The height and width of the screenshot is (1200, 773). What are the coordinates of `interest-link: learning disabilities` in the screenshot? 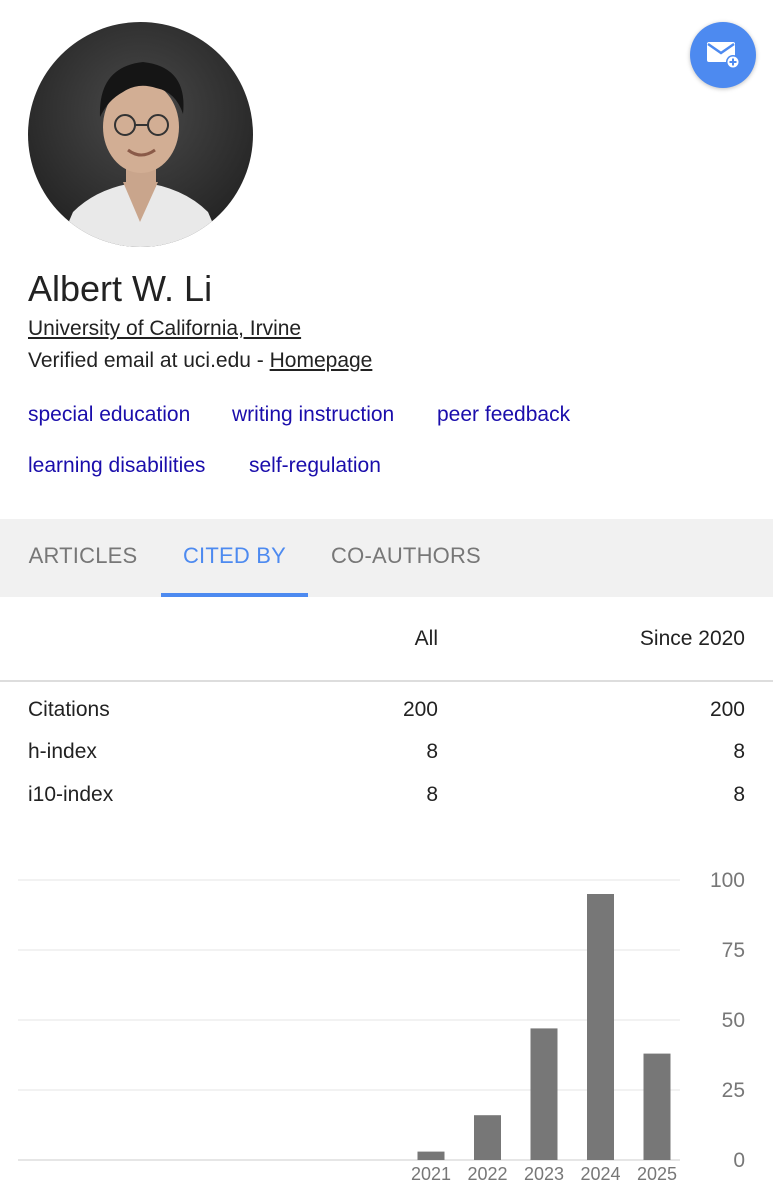 It's located at (116, 466).